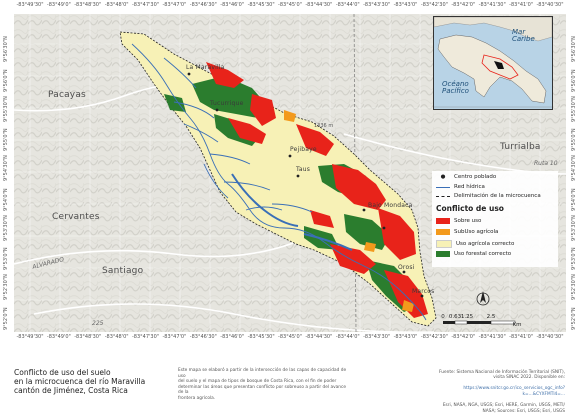 The height and width of the screenshot is (414, 581). I want to click on top-tick-label: -83°46'0", so click(232, 5).